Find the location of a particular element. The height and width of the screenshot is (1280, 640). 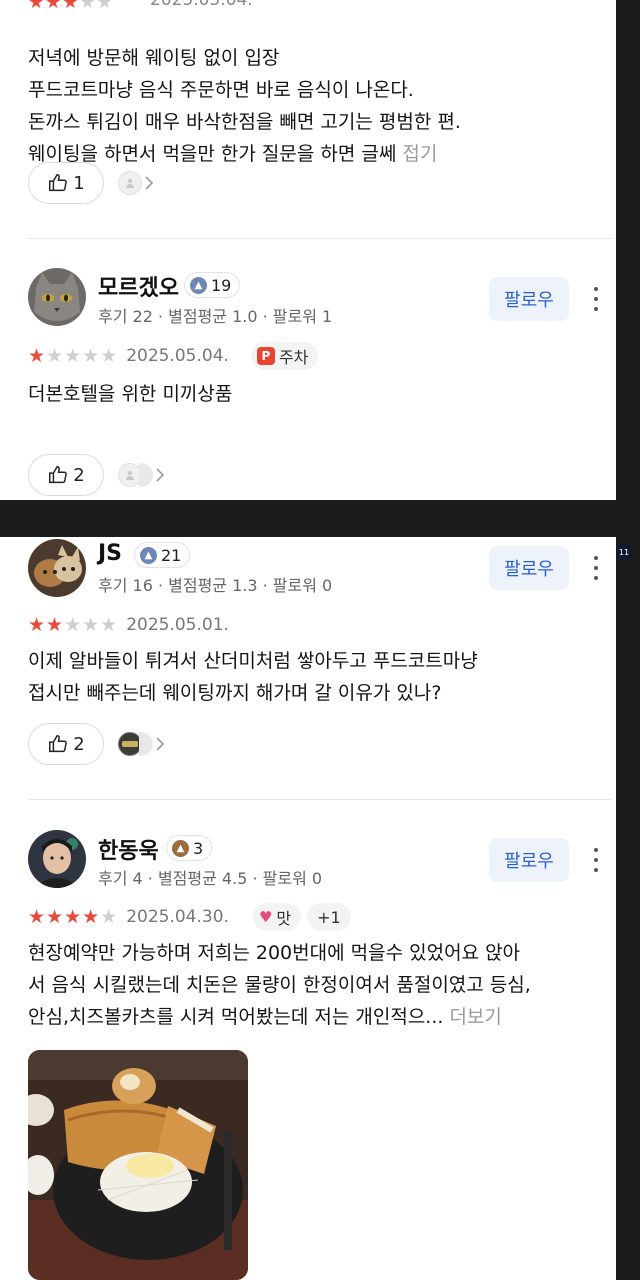

review-photo is located at coordinates (138, 1165).